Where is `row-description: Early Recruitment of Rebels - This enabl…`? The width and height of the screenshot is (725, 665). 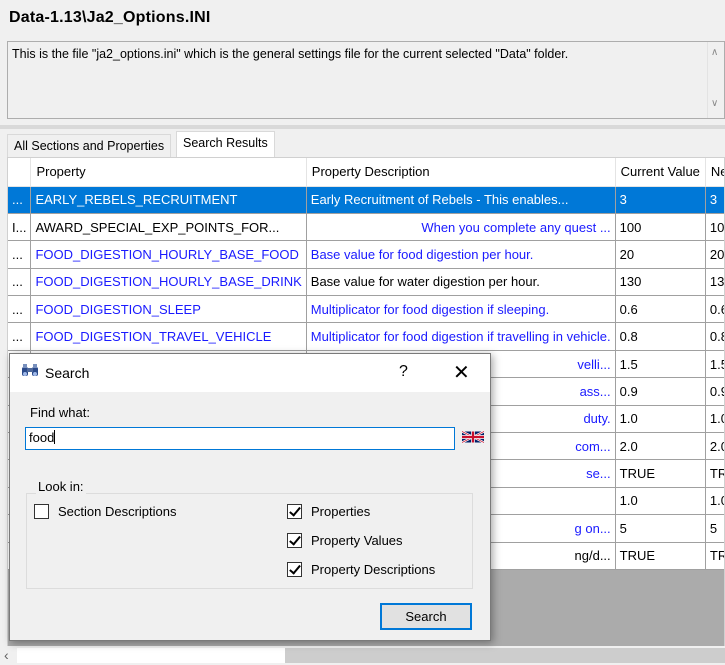 row-description: Early Recruitment of Rebels - This enabl… is located at coordinates (461, 200).